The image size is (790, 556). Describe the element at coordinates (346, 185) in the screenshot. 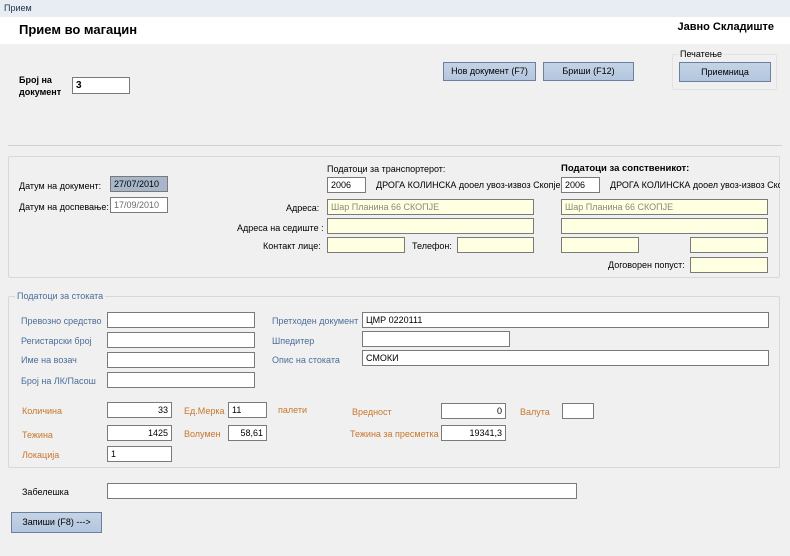

I see `transporter-code-input: 2006` at that location.